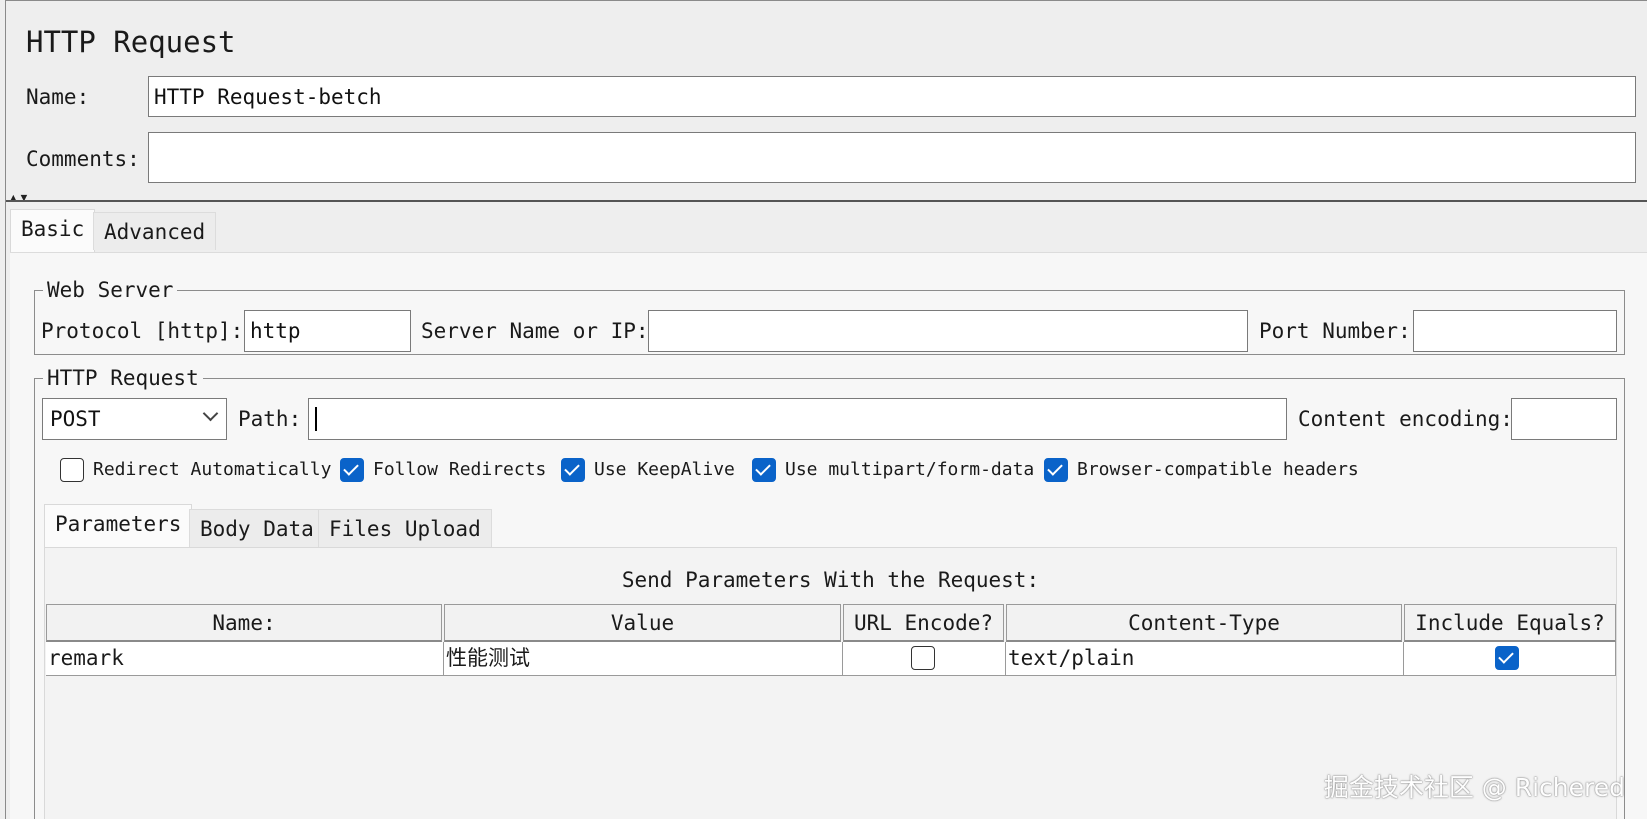 The height and width of the screenshot is (819, 1647). Describe the element at coordinates (142, 331) in the screenshot. I see `protocol-label: Protocol [http]:` at that location.